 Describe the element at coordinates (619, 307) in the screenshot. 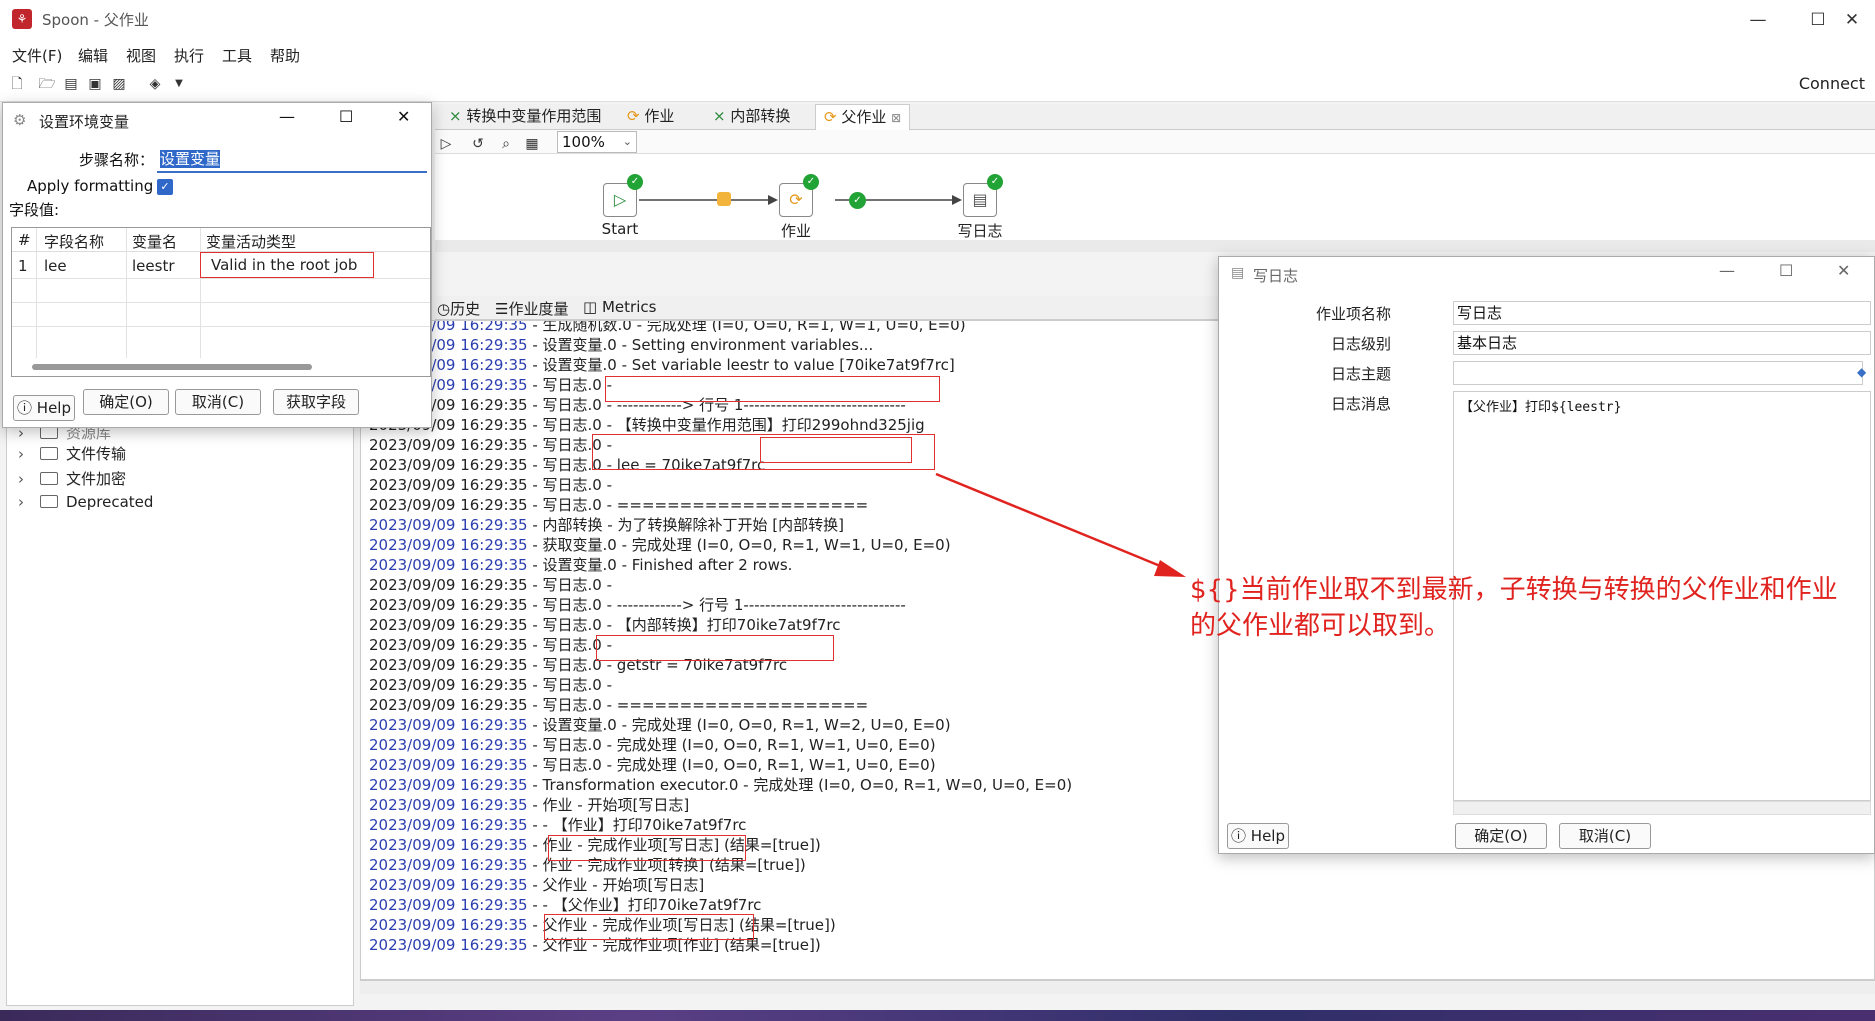

I see `tab-metrics: ◫ Metrics` at that location.